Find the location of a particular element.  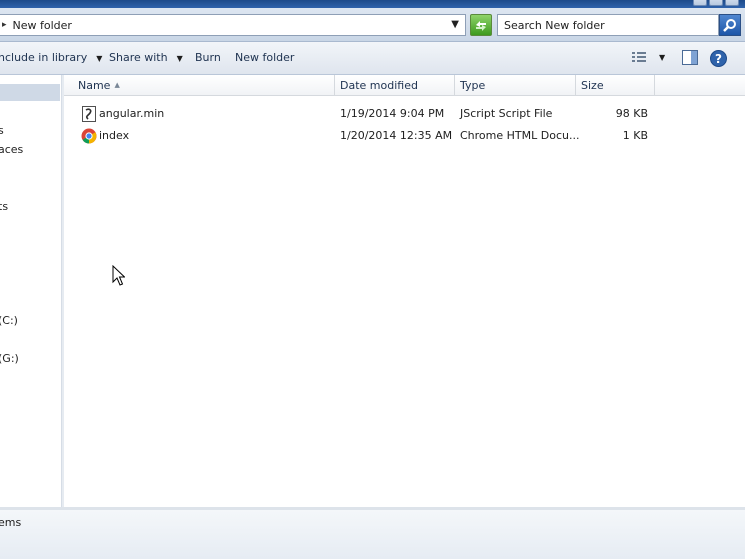

share-with-button: Share with ▼ is located at coordinates (146, 57).